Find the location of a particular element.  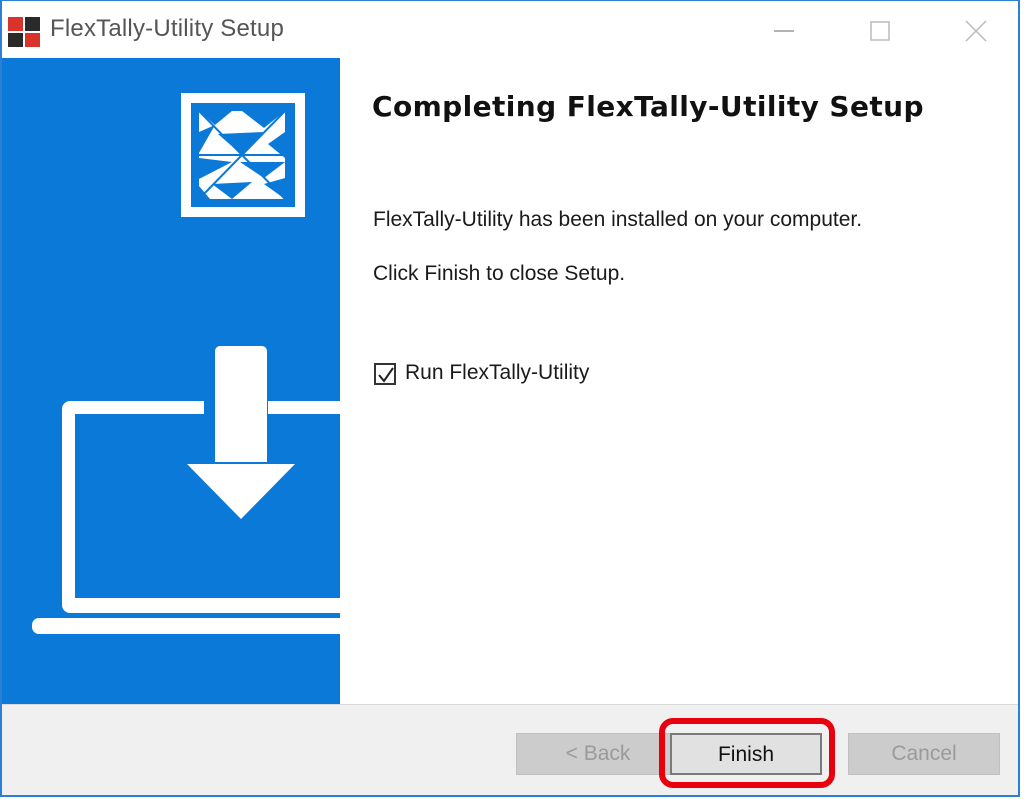

checkmark-icon is located at coordinates (386, 375).